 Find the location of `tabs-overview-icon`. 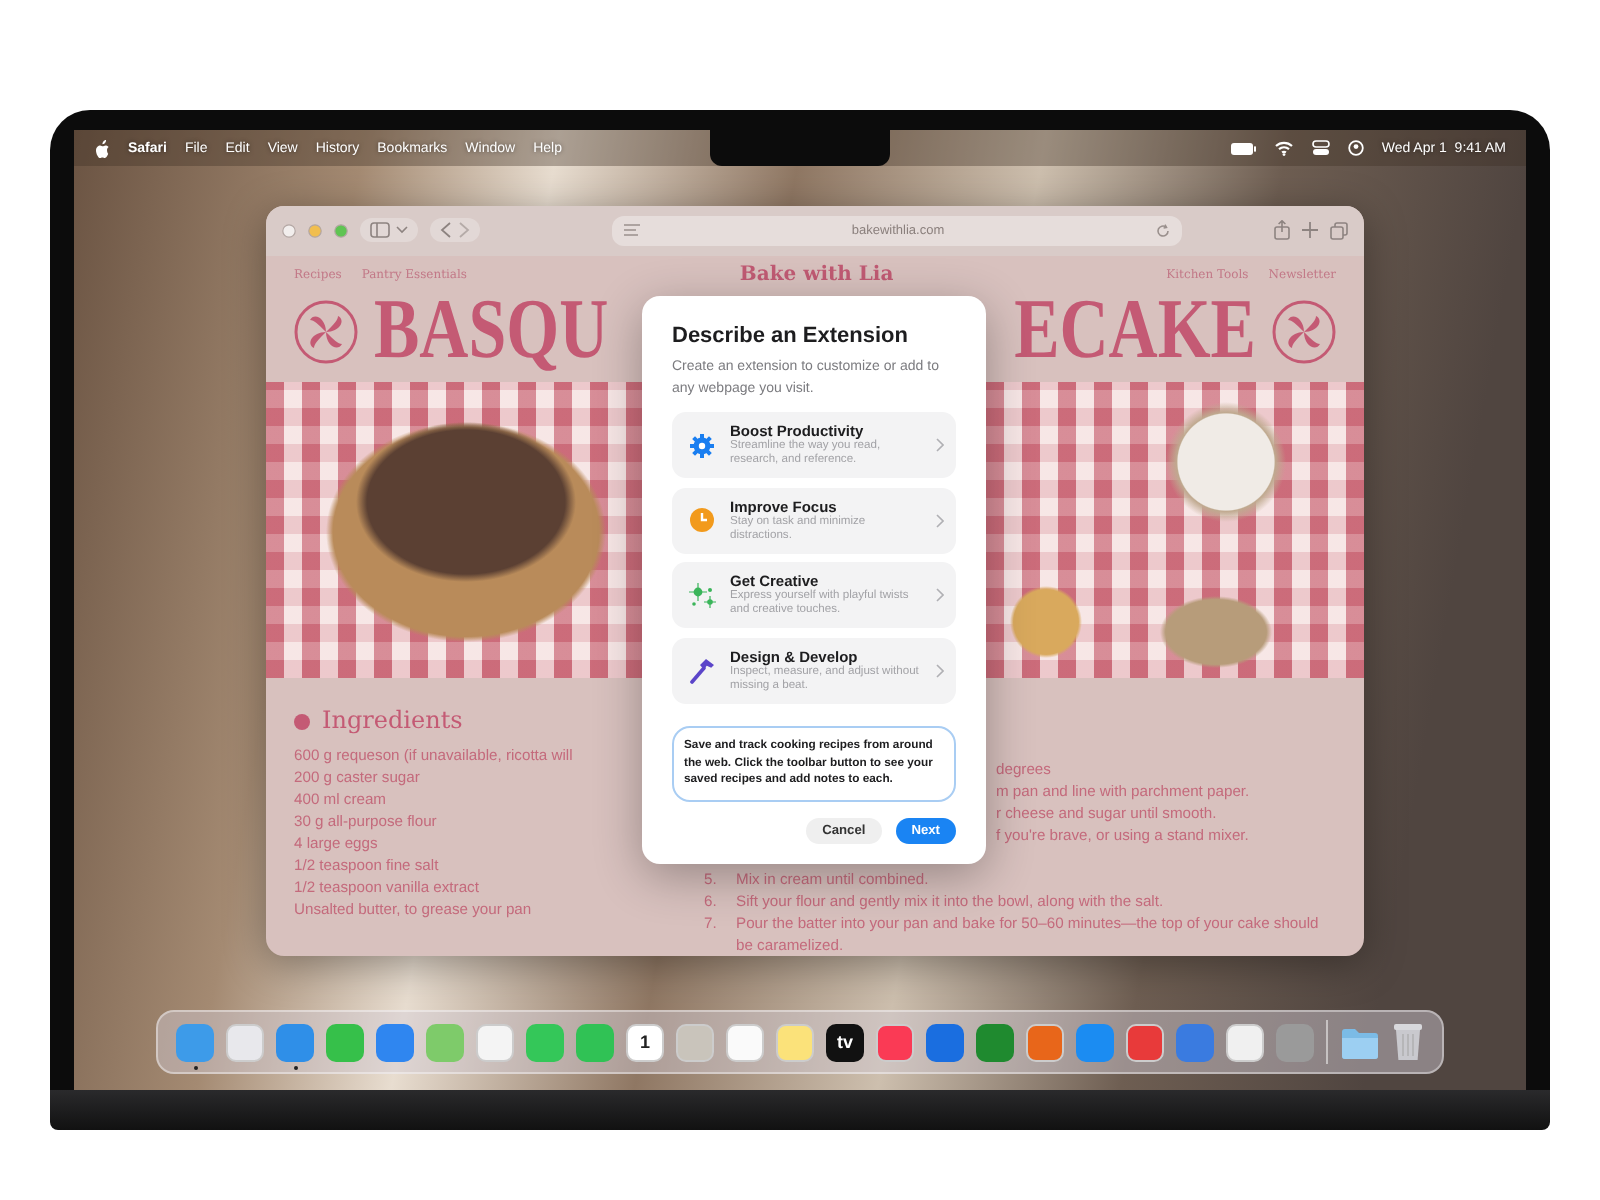

tabs-overview-icon is located at coordinates (1339, 230).